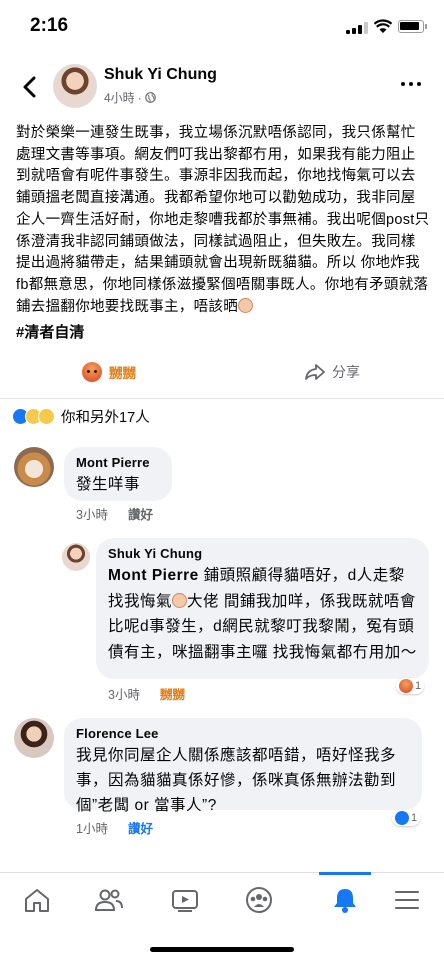  I want to click on status-bar: 2:16, so click(222, 26).